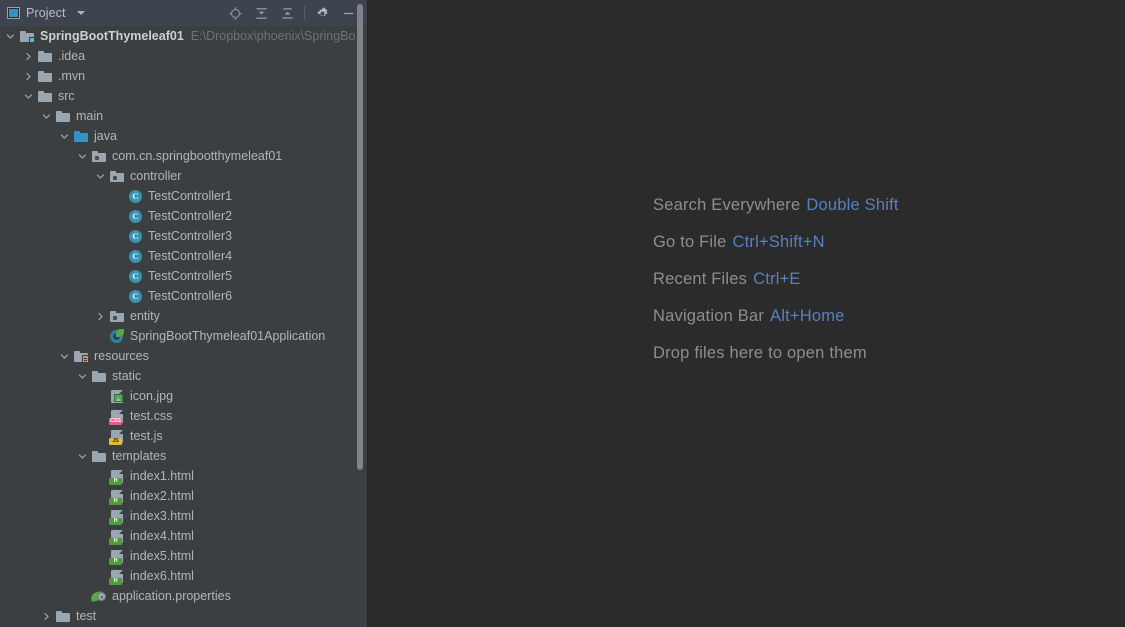  I want to click on tree-row: Hindex5.html, so click(183, 556).